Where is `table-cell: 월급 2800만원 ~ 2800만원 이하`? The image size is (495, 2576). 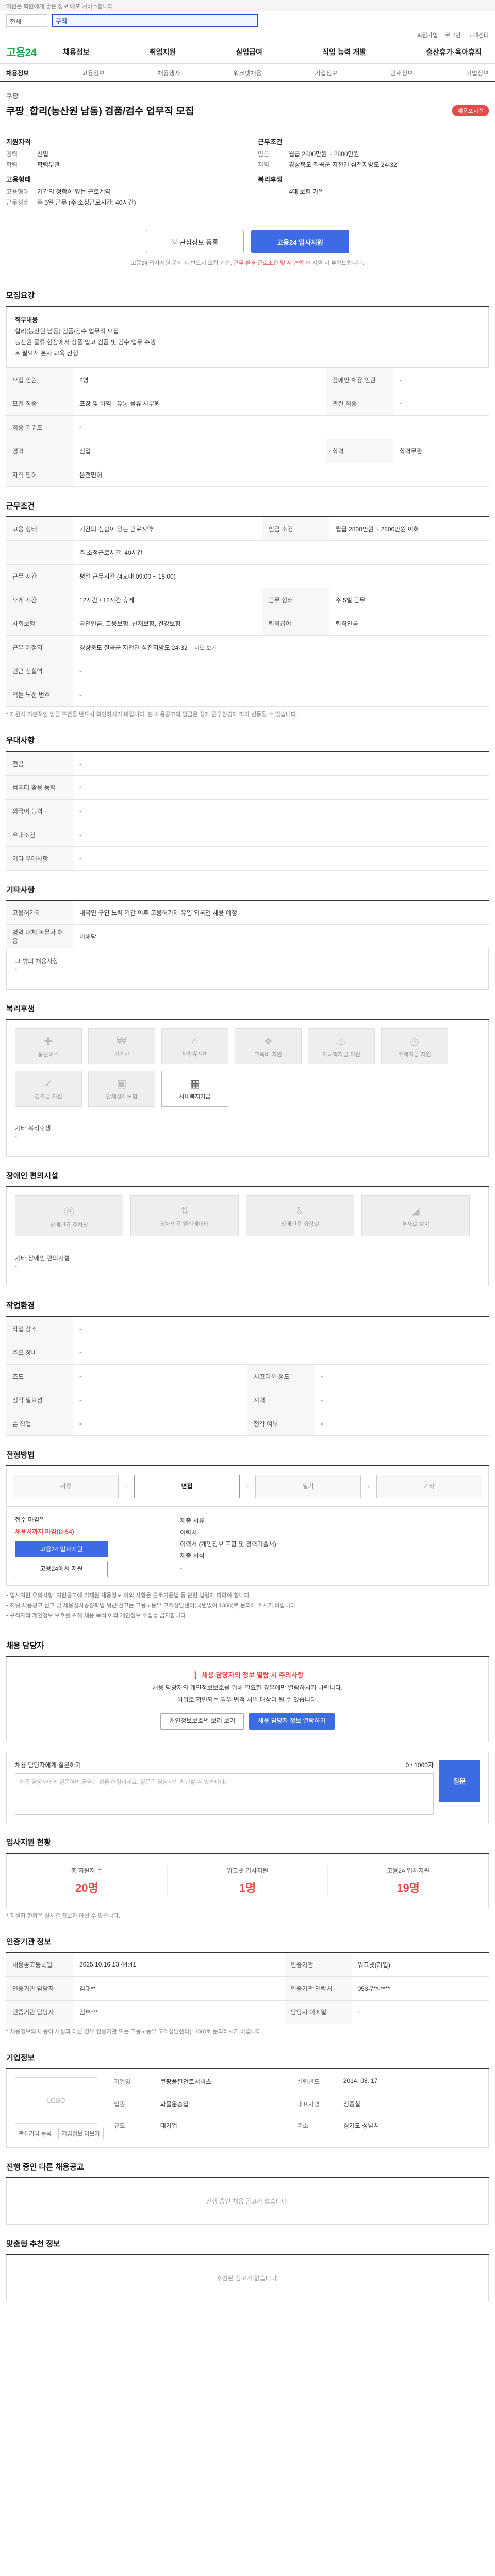
table-cell: 월급 2800만원 ~ 2800만원 이하 is located at coordinates (409, 529).